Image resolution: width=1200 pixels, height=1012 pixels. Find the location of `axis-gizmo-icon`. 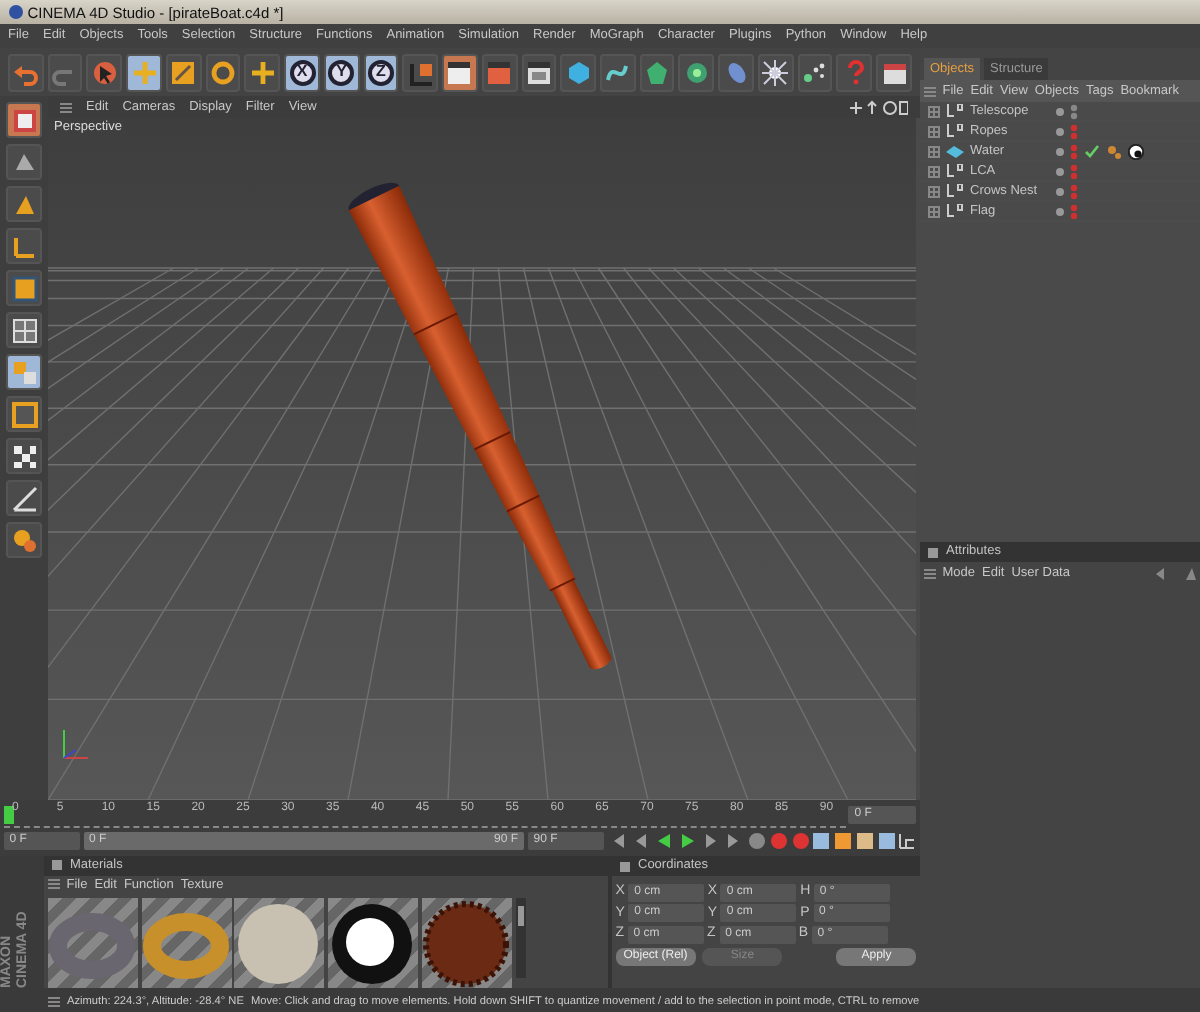

axis-gizmo-icon is located at coordinates (76, 744).